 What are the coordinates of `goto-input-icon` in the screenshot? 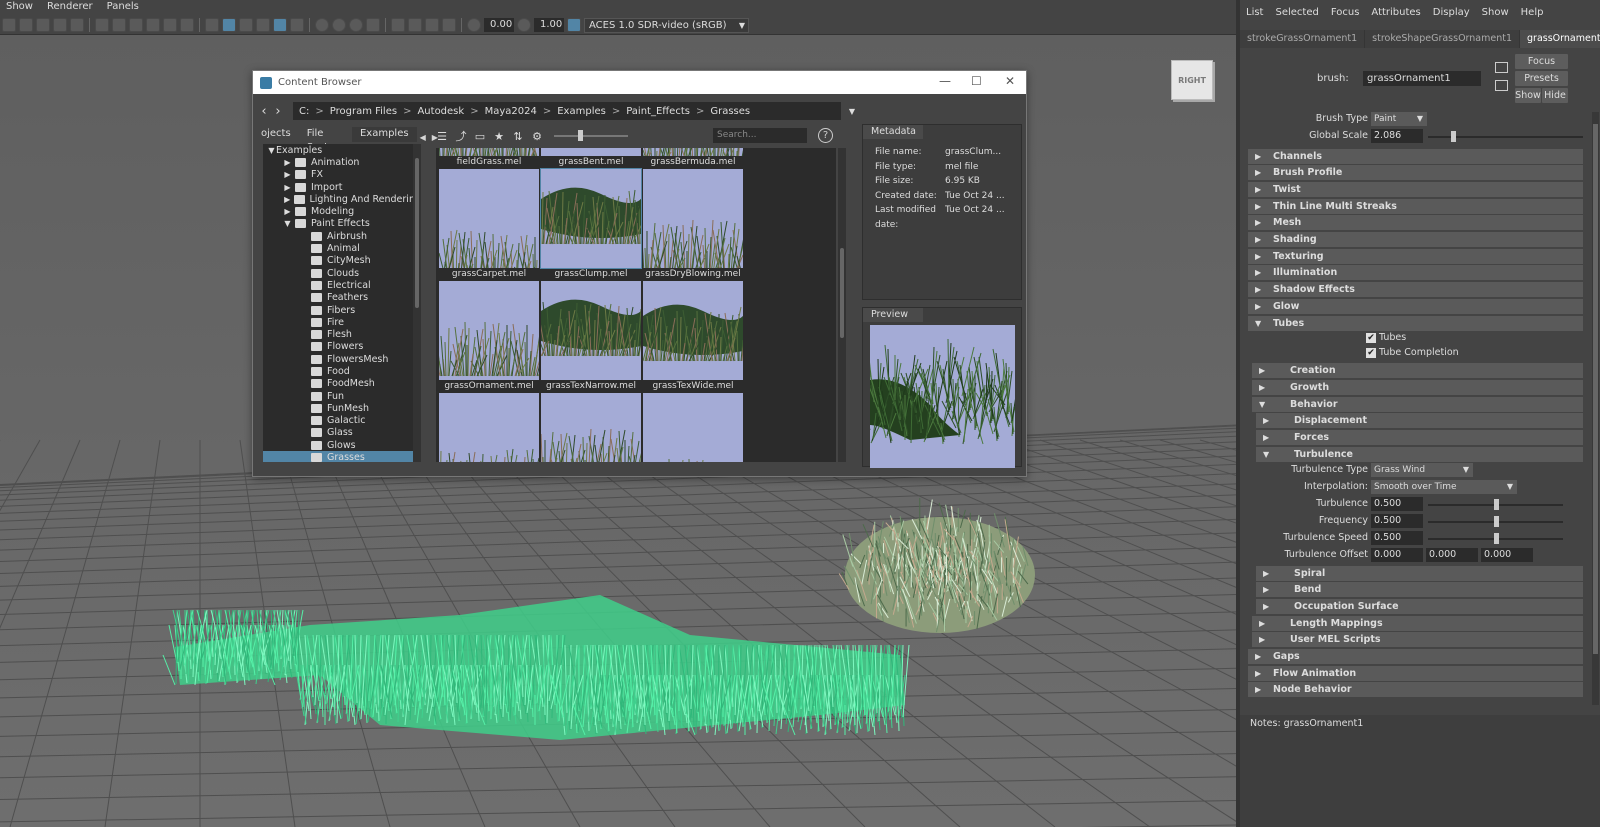 It's located at (1501, 67).